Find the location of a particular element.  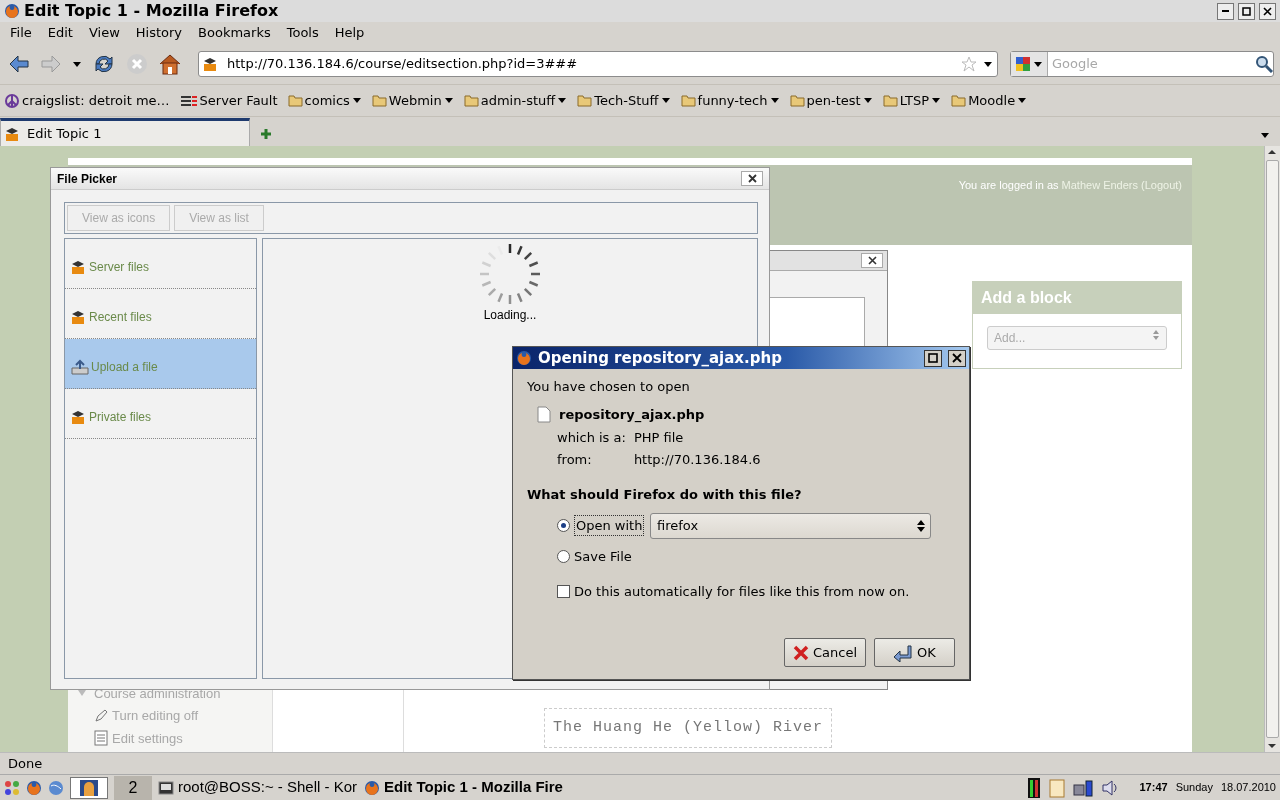

login-text: You are logged in as is located at coordinates (1008, 185).